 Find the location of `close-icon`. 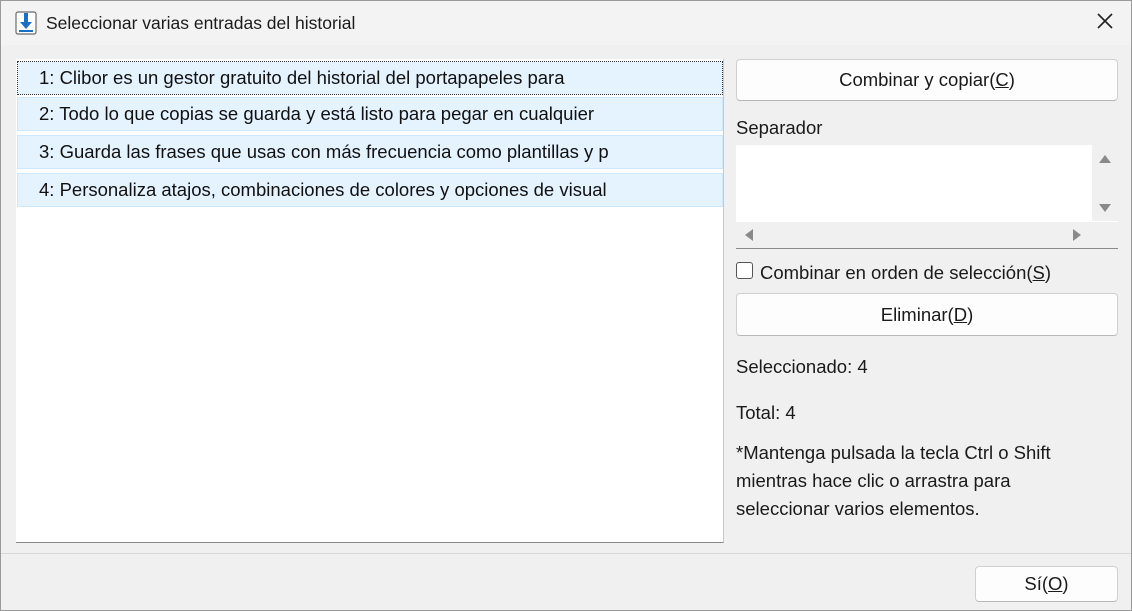

close-icon is located at coordinates (1105, 23).